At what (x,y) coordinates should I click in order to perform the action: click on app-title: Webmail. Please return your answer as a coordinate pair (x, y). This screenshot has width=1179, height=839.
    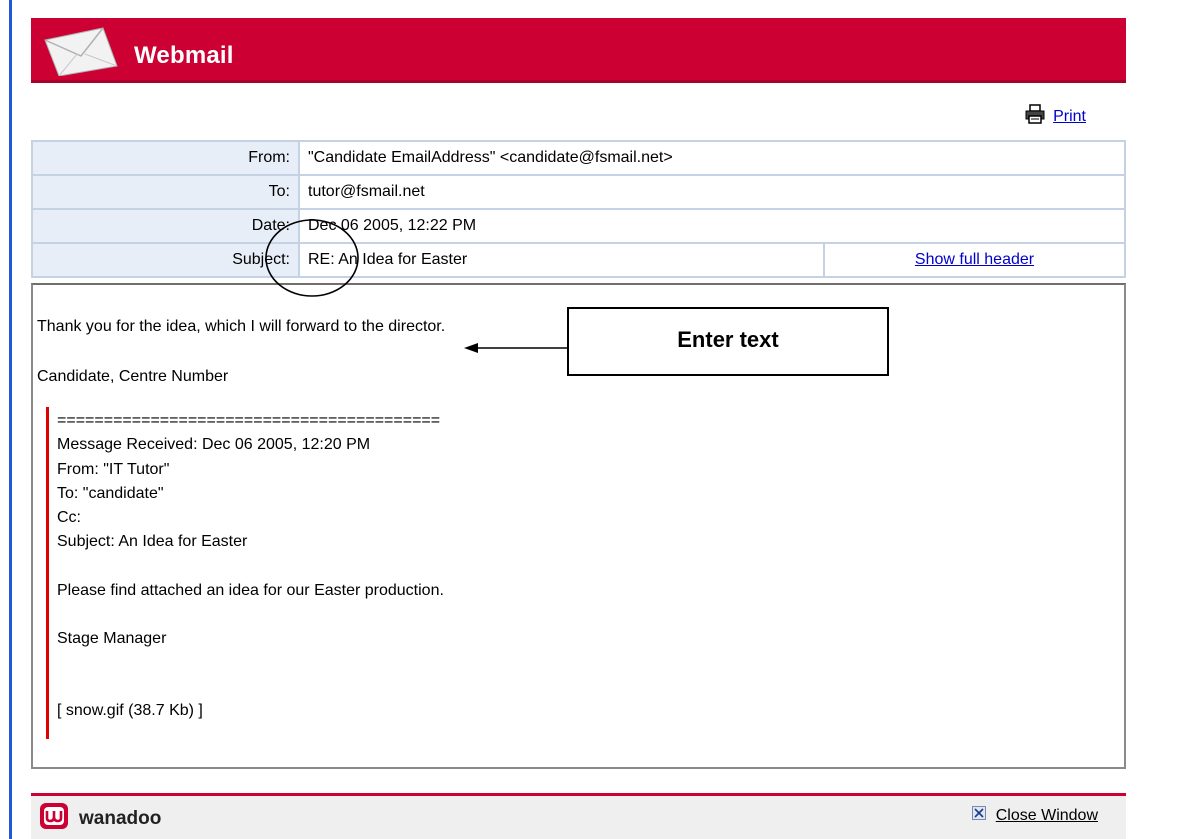
    Looking at the image, I should click on (184, 55).